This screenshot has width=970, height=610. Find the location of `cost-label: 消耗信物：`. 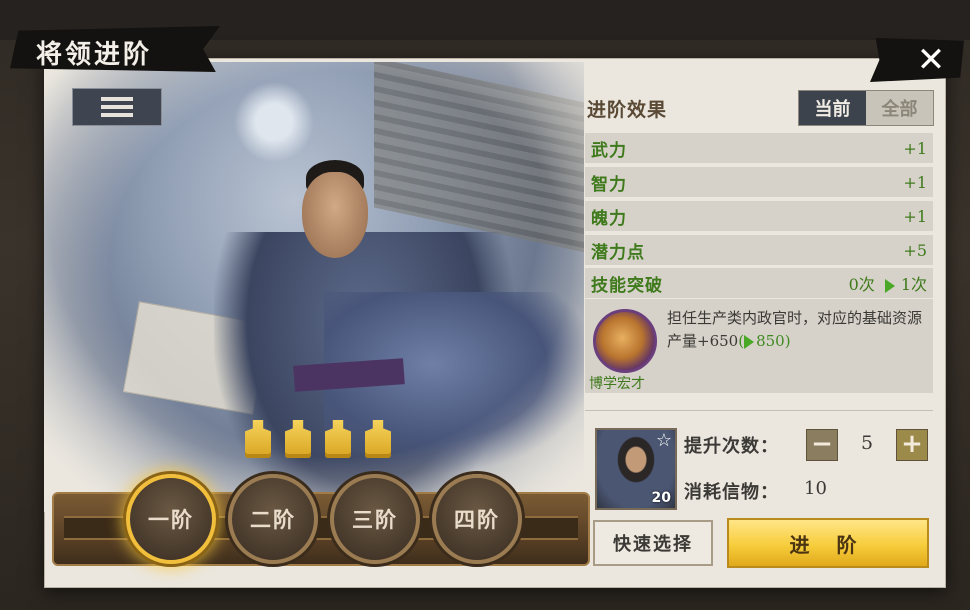

cost-label: 消耗信物： is located at coordinates (731, 492).